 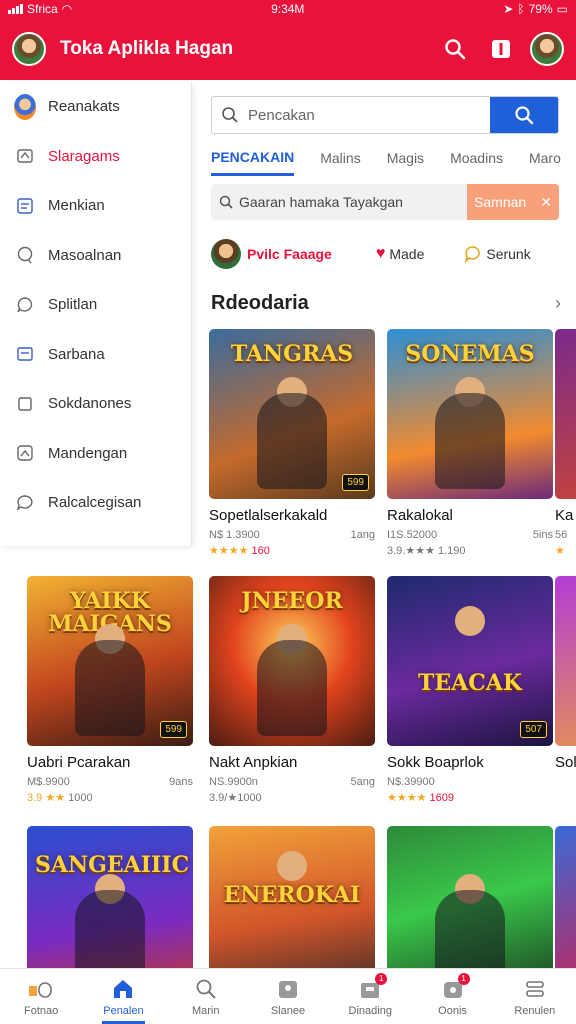 I want to click on sidebar-item-sarbana: Sarbana, so click(x=95, y=355).